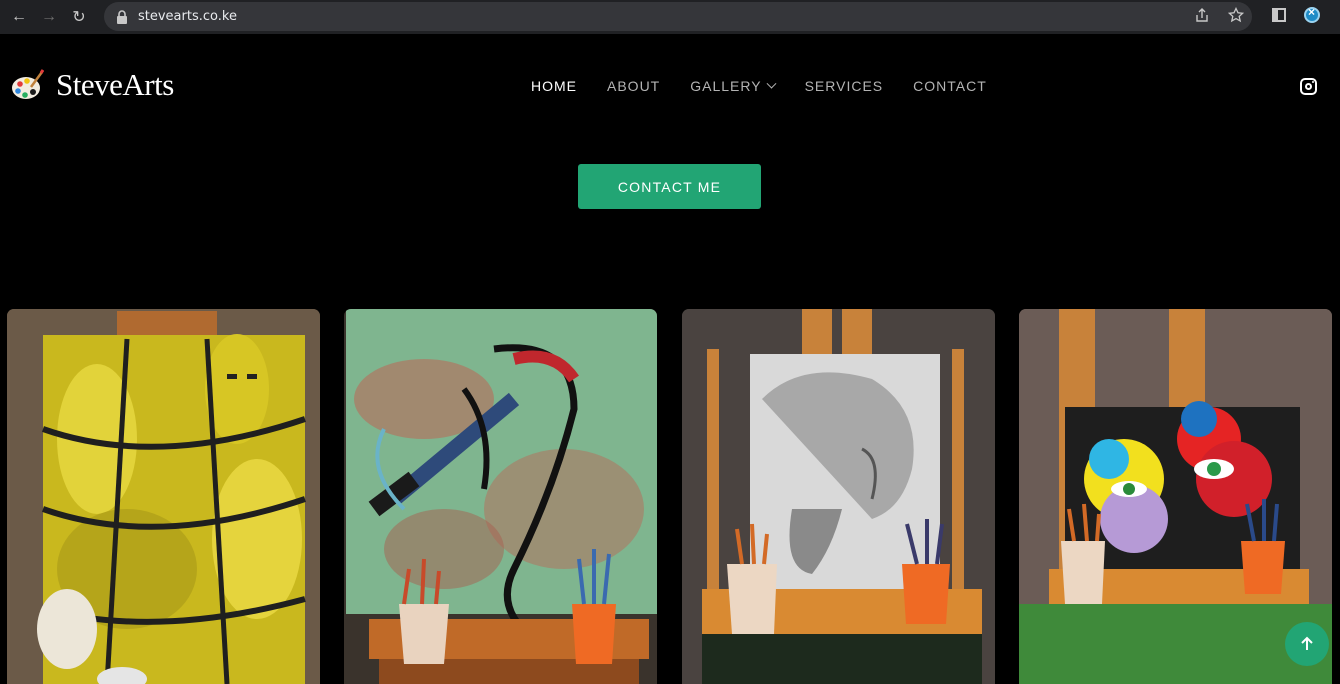 The width and height of the screenshot is (1340, 684). I want to click on gallery-item-elephant, so click(838, 496).